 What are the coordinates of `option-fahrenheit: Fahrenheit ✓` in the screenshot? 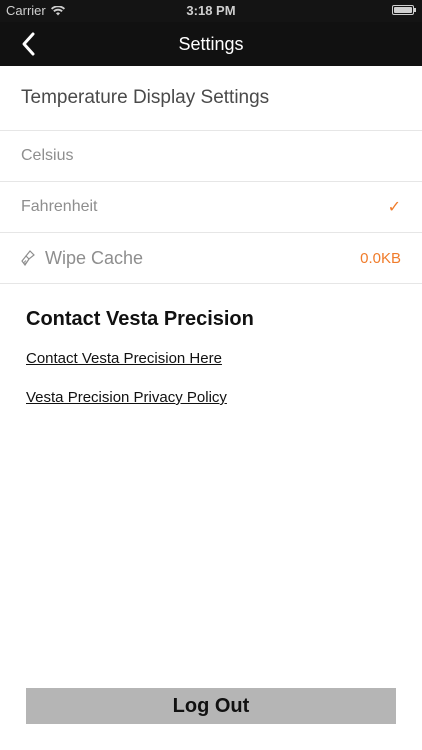 It's located at (211, 207).